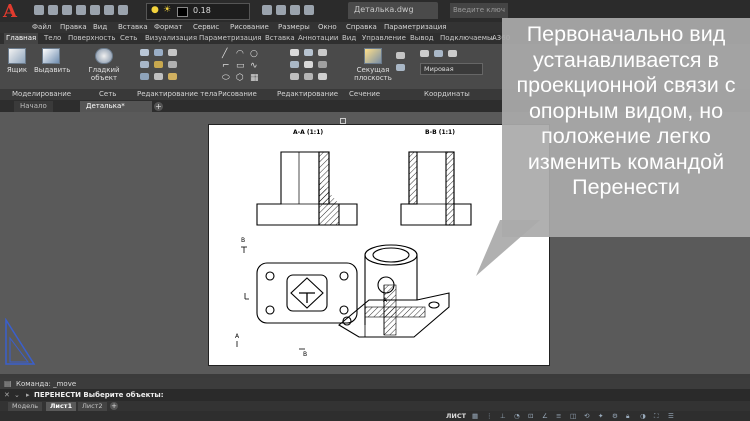 The height and width of the screenshot is (421, 750). I want to click on menu-item-format: Формат, so click(168, 27).